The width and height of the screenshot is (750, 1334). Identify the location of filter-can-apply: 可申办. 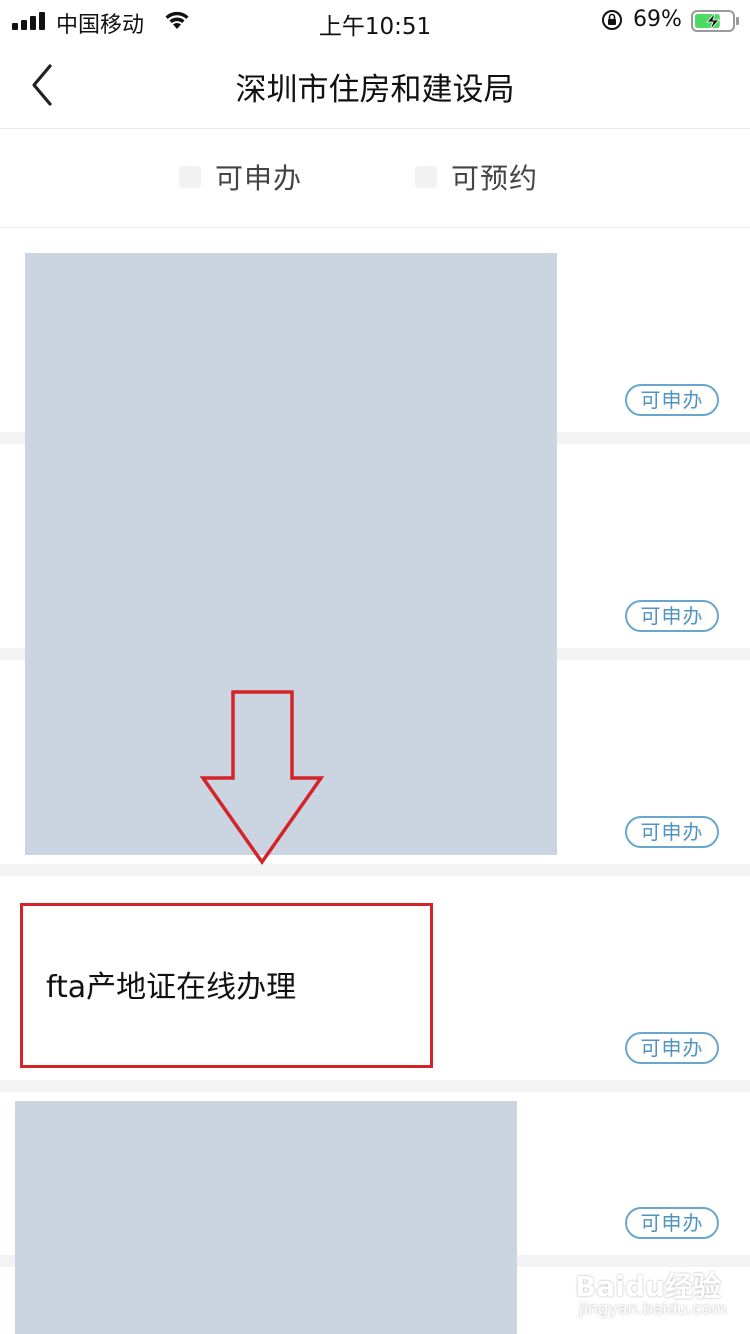
(240, 177).